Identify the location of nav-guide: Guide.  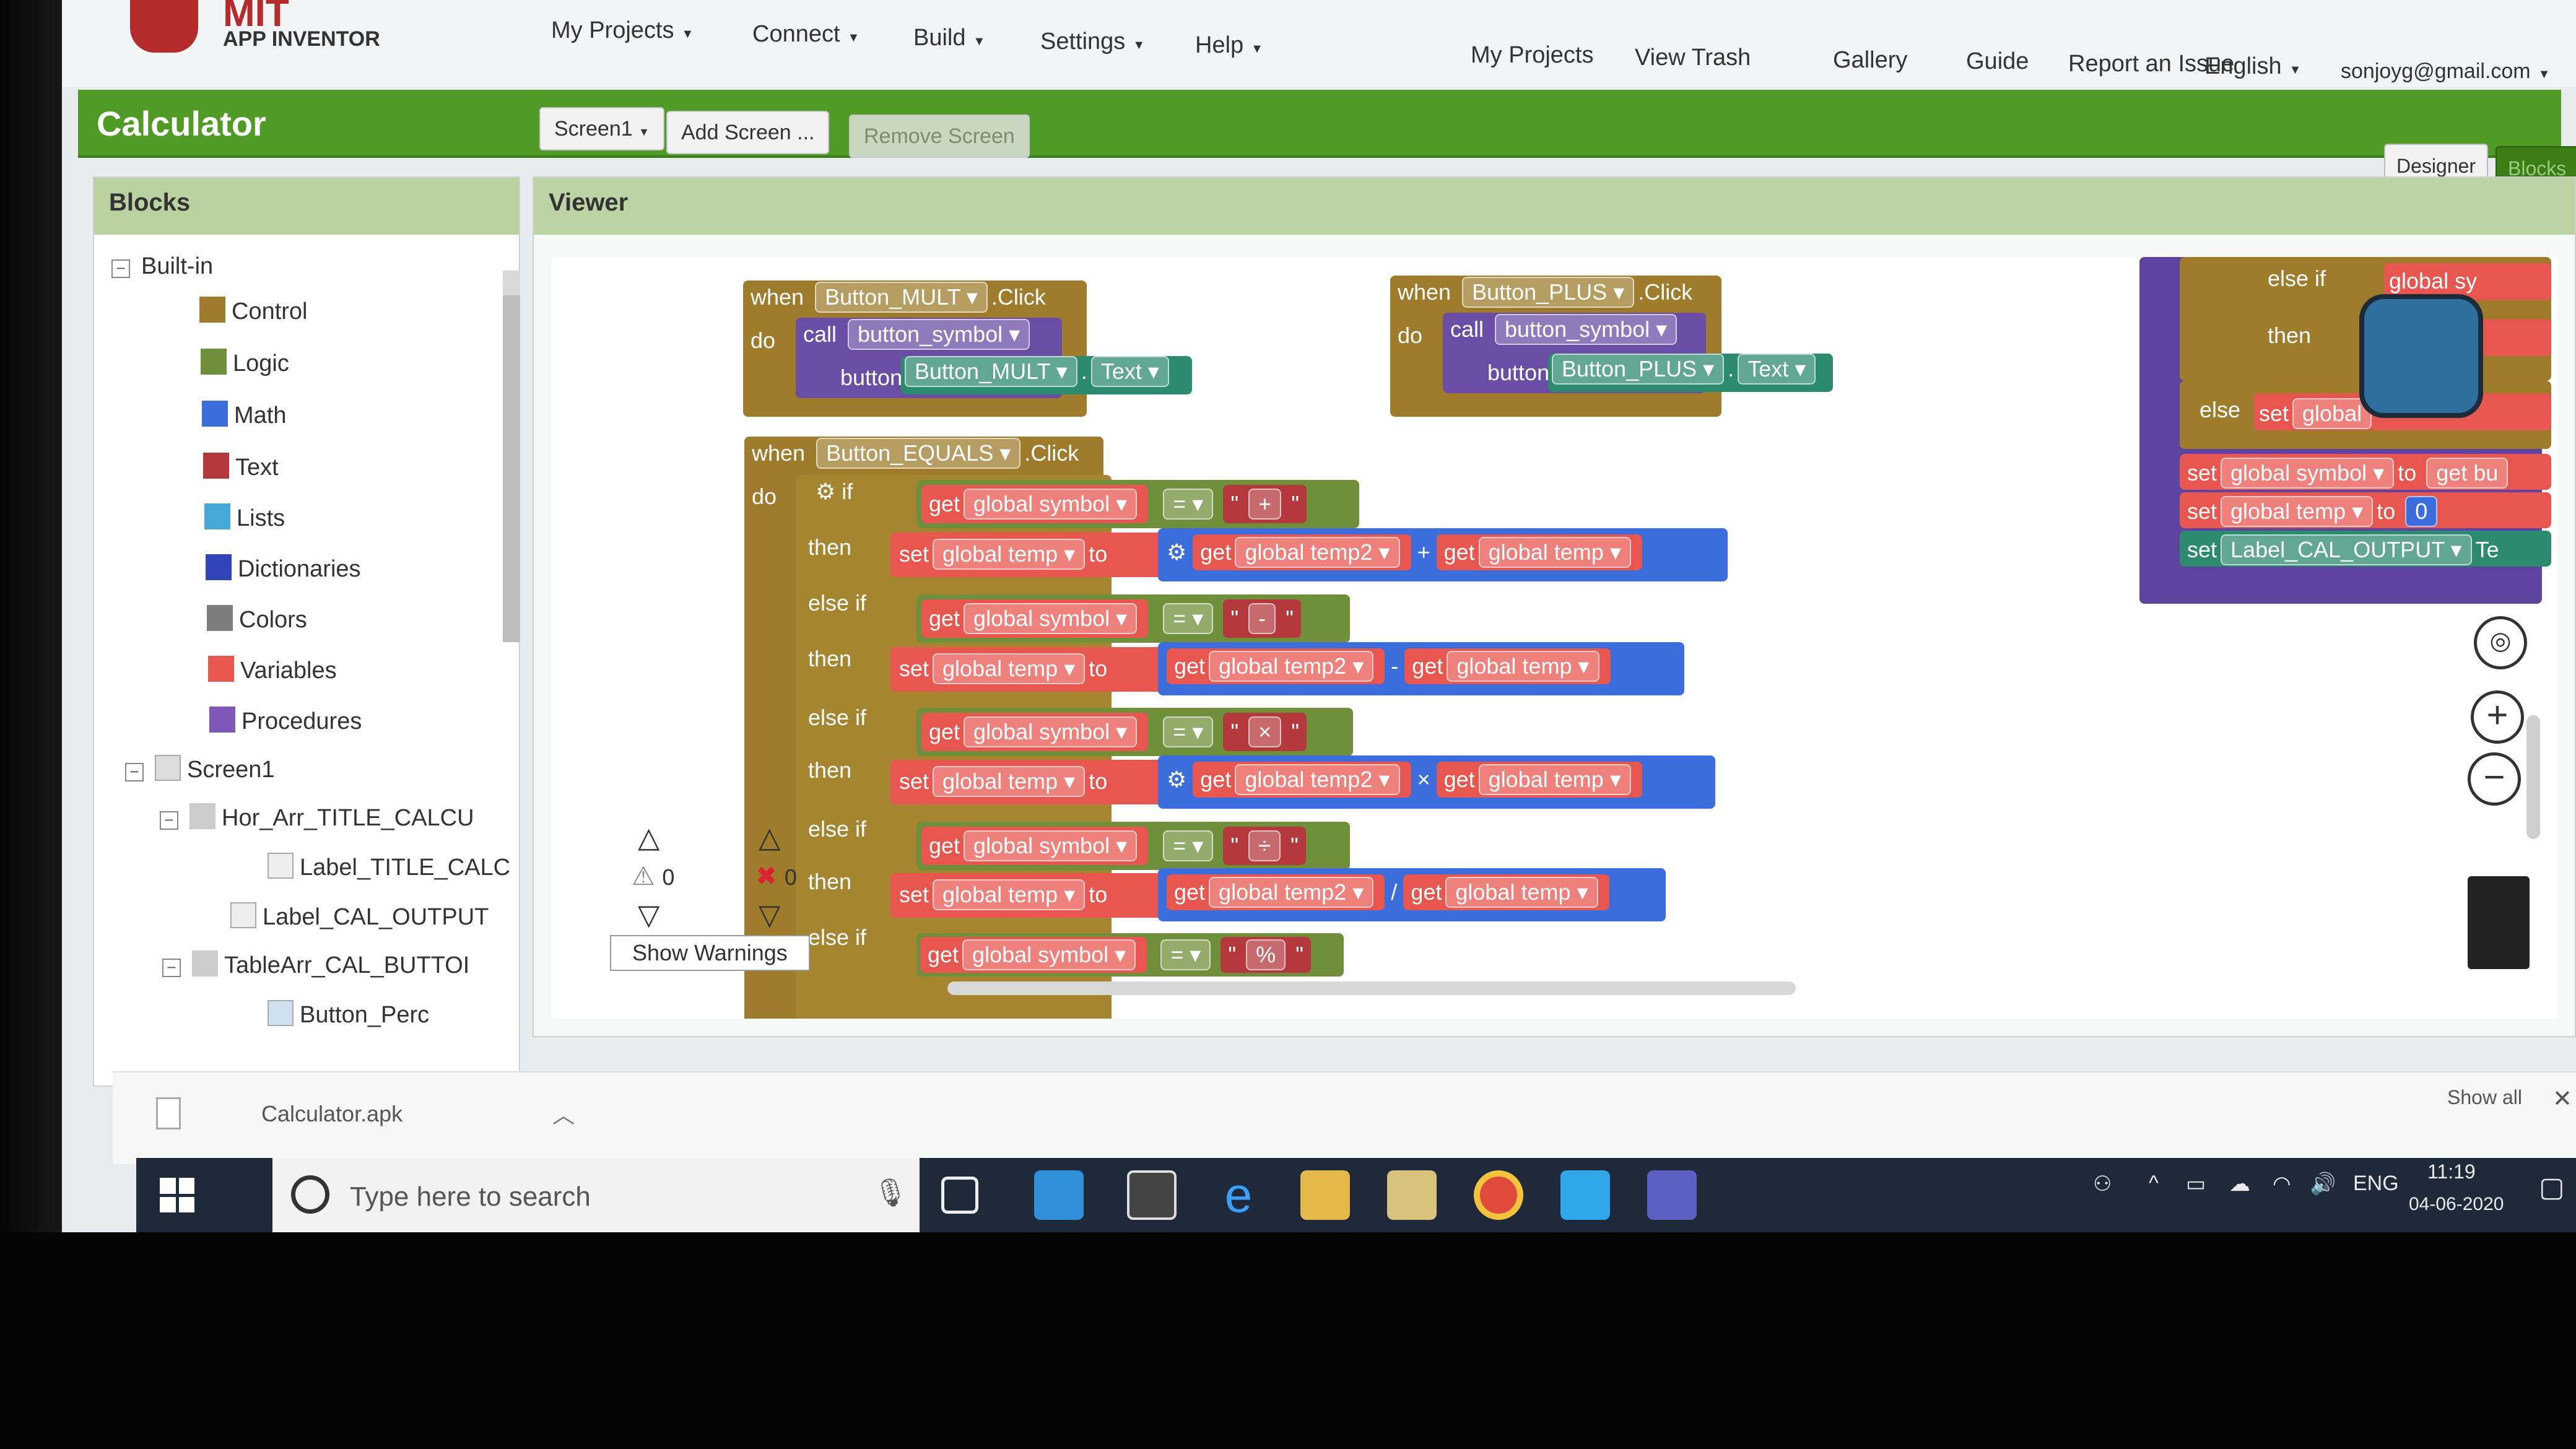
(1997, 61).